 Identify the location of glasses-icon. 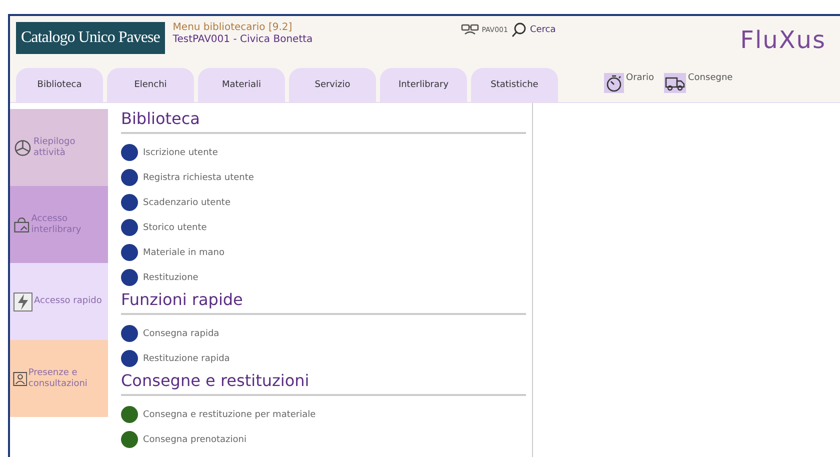
(469, 30).